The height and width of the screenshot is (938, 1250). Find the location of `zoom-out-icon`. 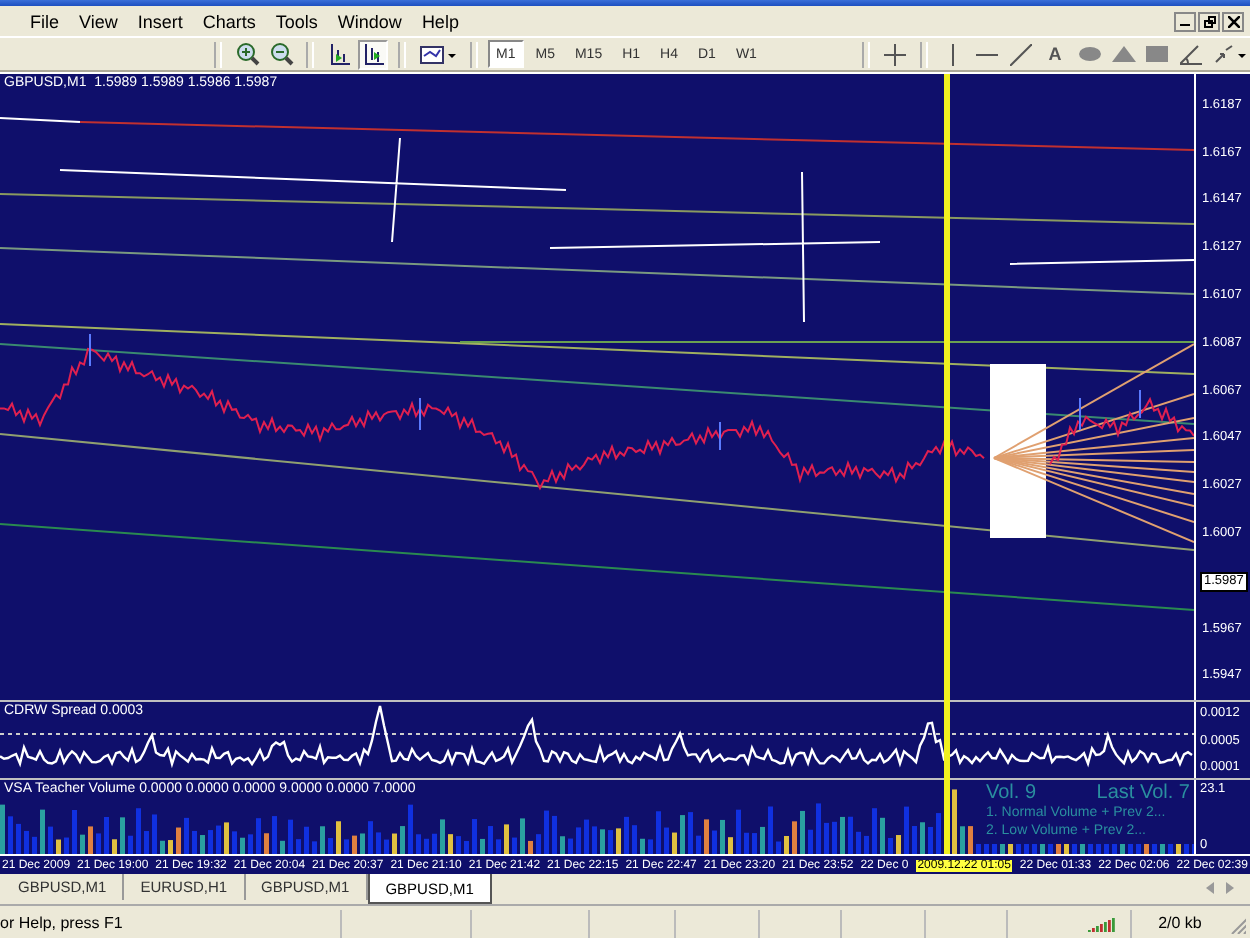

zoom-out-icon is located at coordinates (281, 54).